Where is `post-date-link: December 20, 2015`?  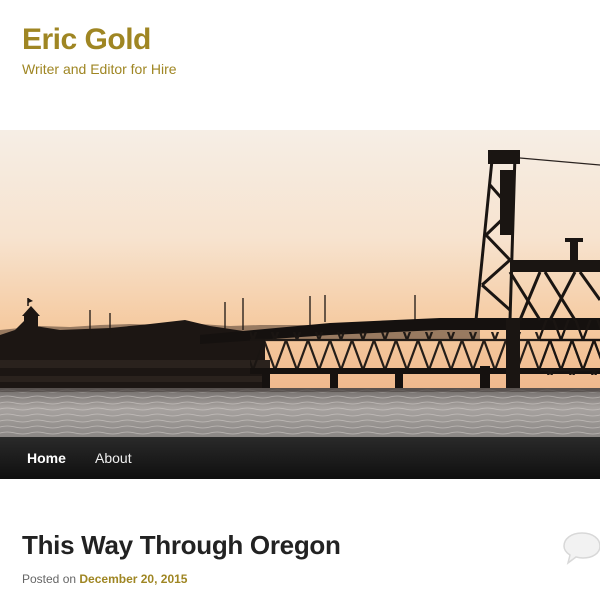
post-date-link: December 20, 2015 is located at coordinates (133, 579).